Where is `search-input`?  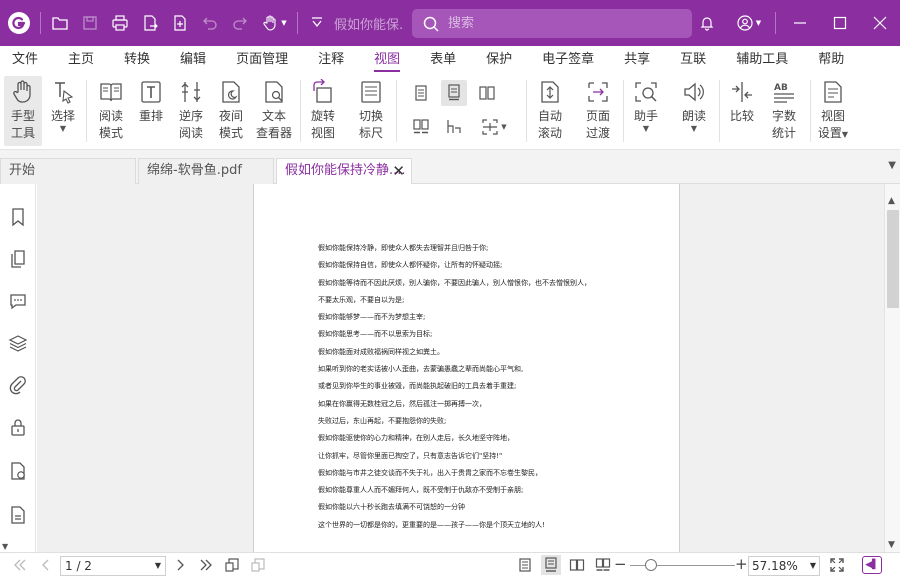 search-input is located at coordinates (558, 23).